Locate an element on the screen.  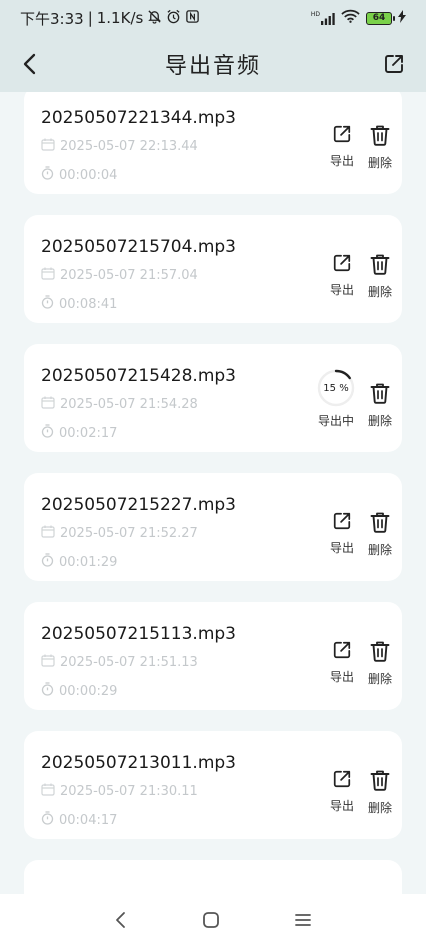
exporting-label: 导出中 is located at coordinates (335, 421).